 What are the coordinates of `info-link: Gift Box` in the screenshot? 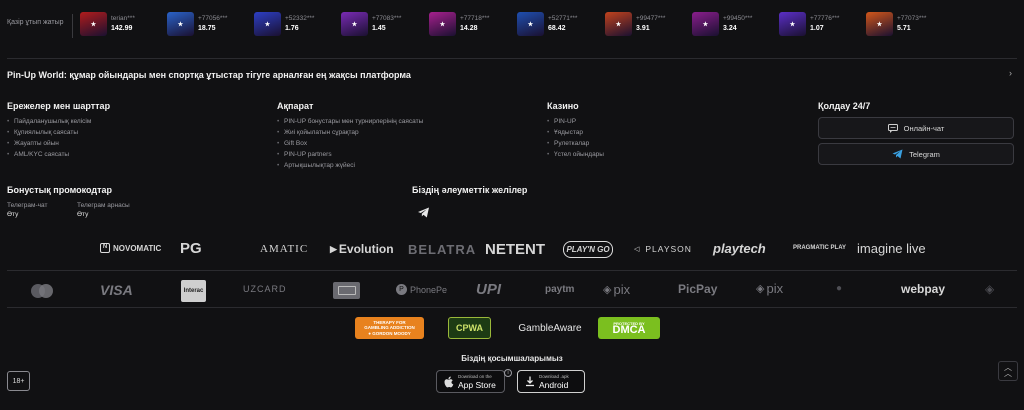 It's located at (350, 143).